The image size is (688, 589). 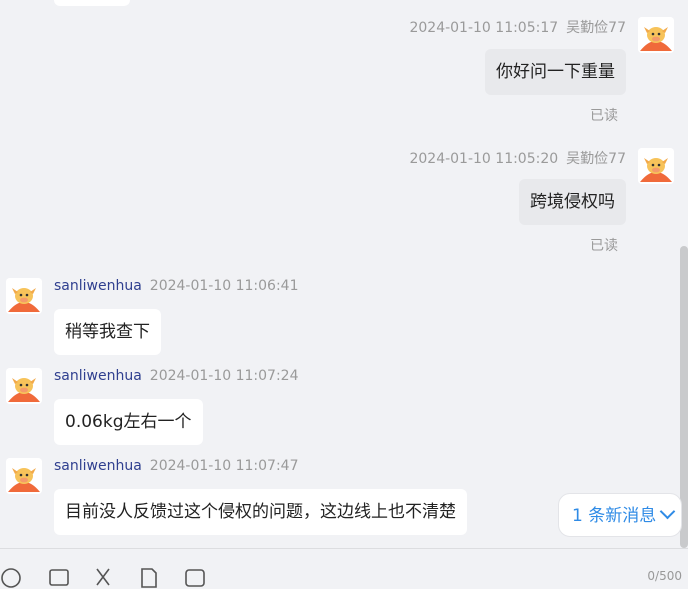 I want to click on message-meta: 2024-01-10 11:05:20 吴勤俭77, so click(x=517, y=158).